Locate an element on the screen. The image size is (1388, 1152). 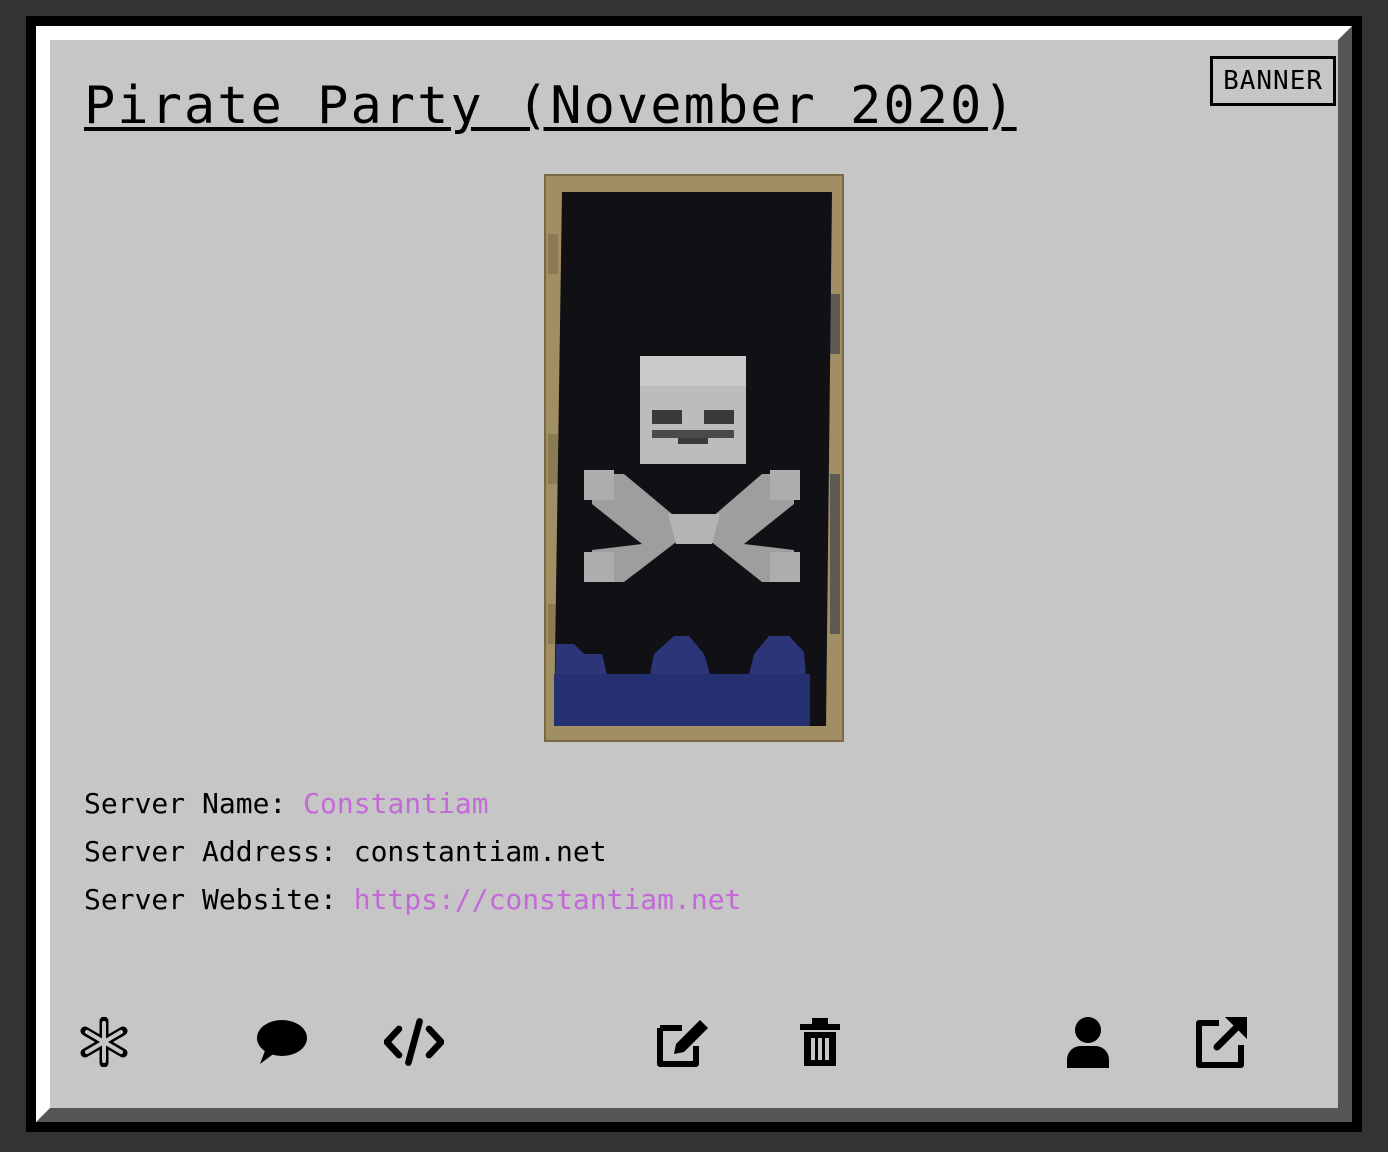
asterisk-icon is located at coordinates (104, 1042).